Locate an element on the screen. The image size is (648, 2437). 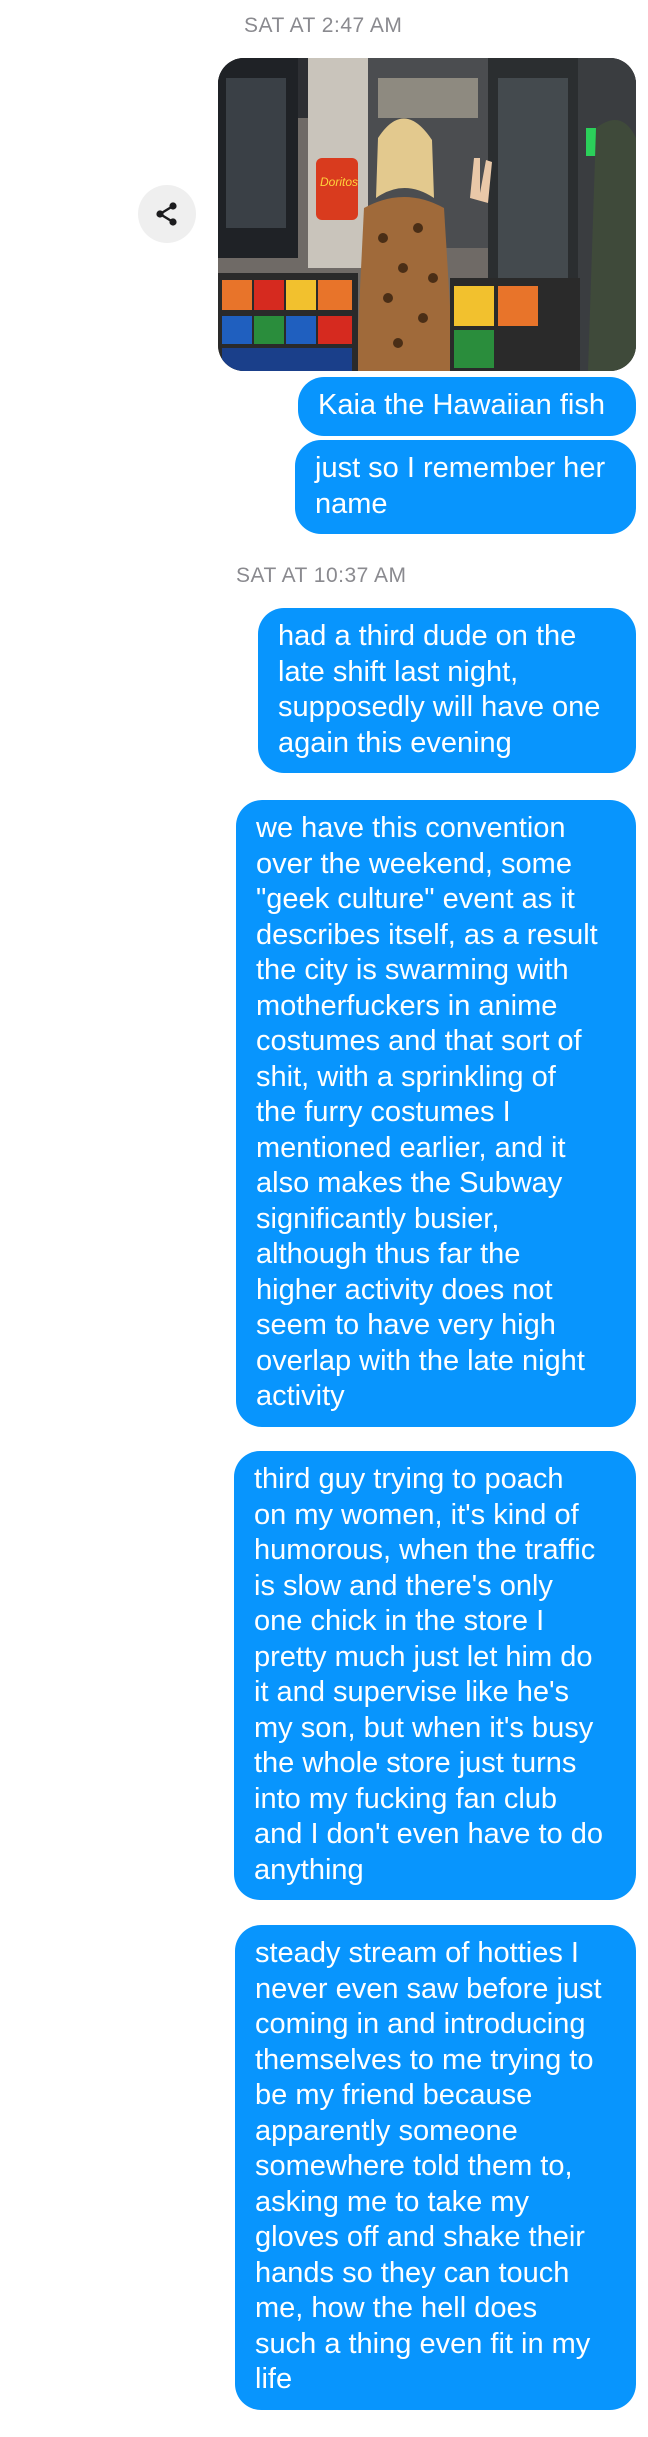
photo-image: Doritos is located at coordinates (427, 214).